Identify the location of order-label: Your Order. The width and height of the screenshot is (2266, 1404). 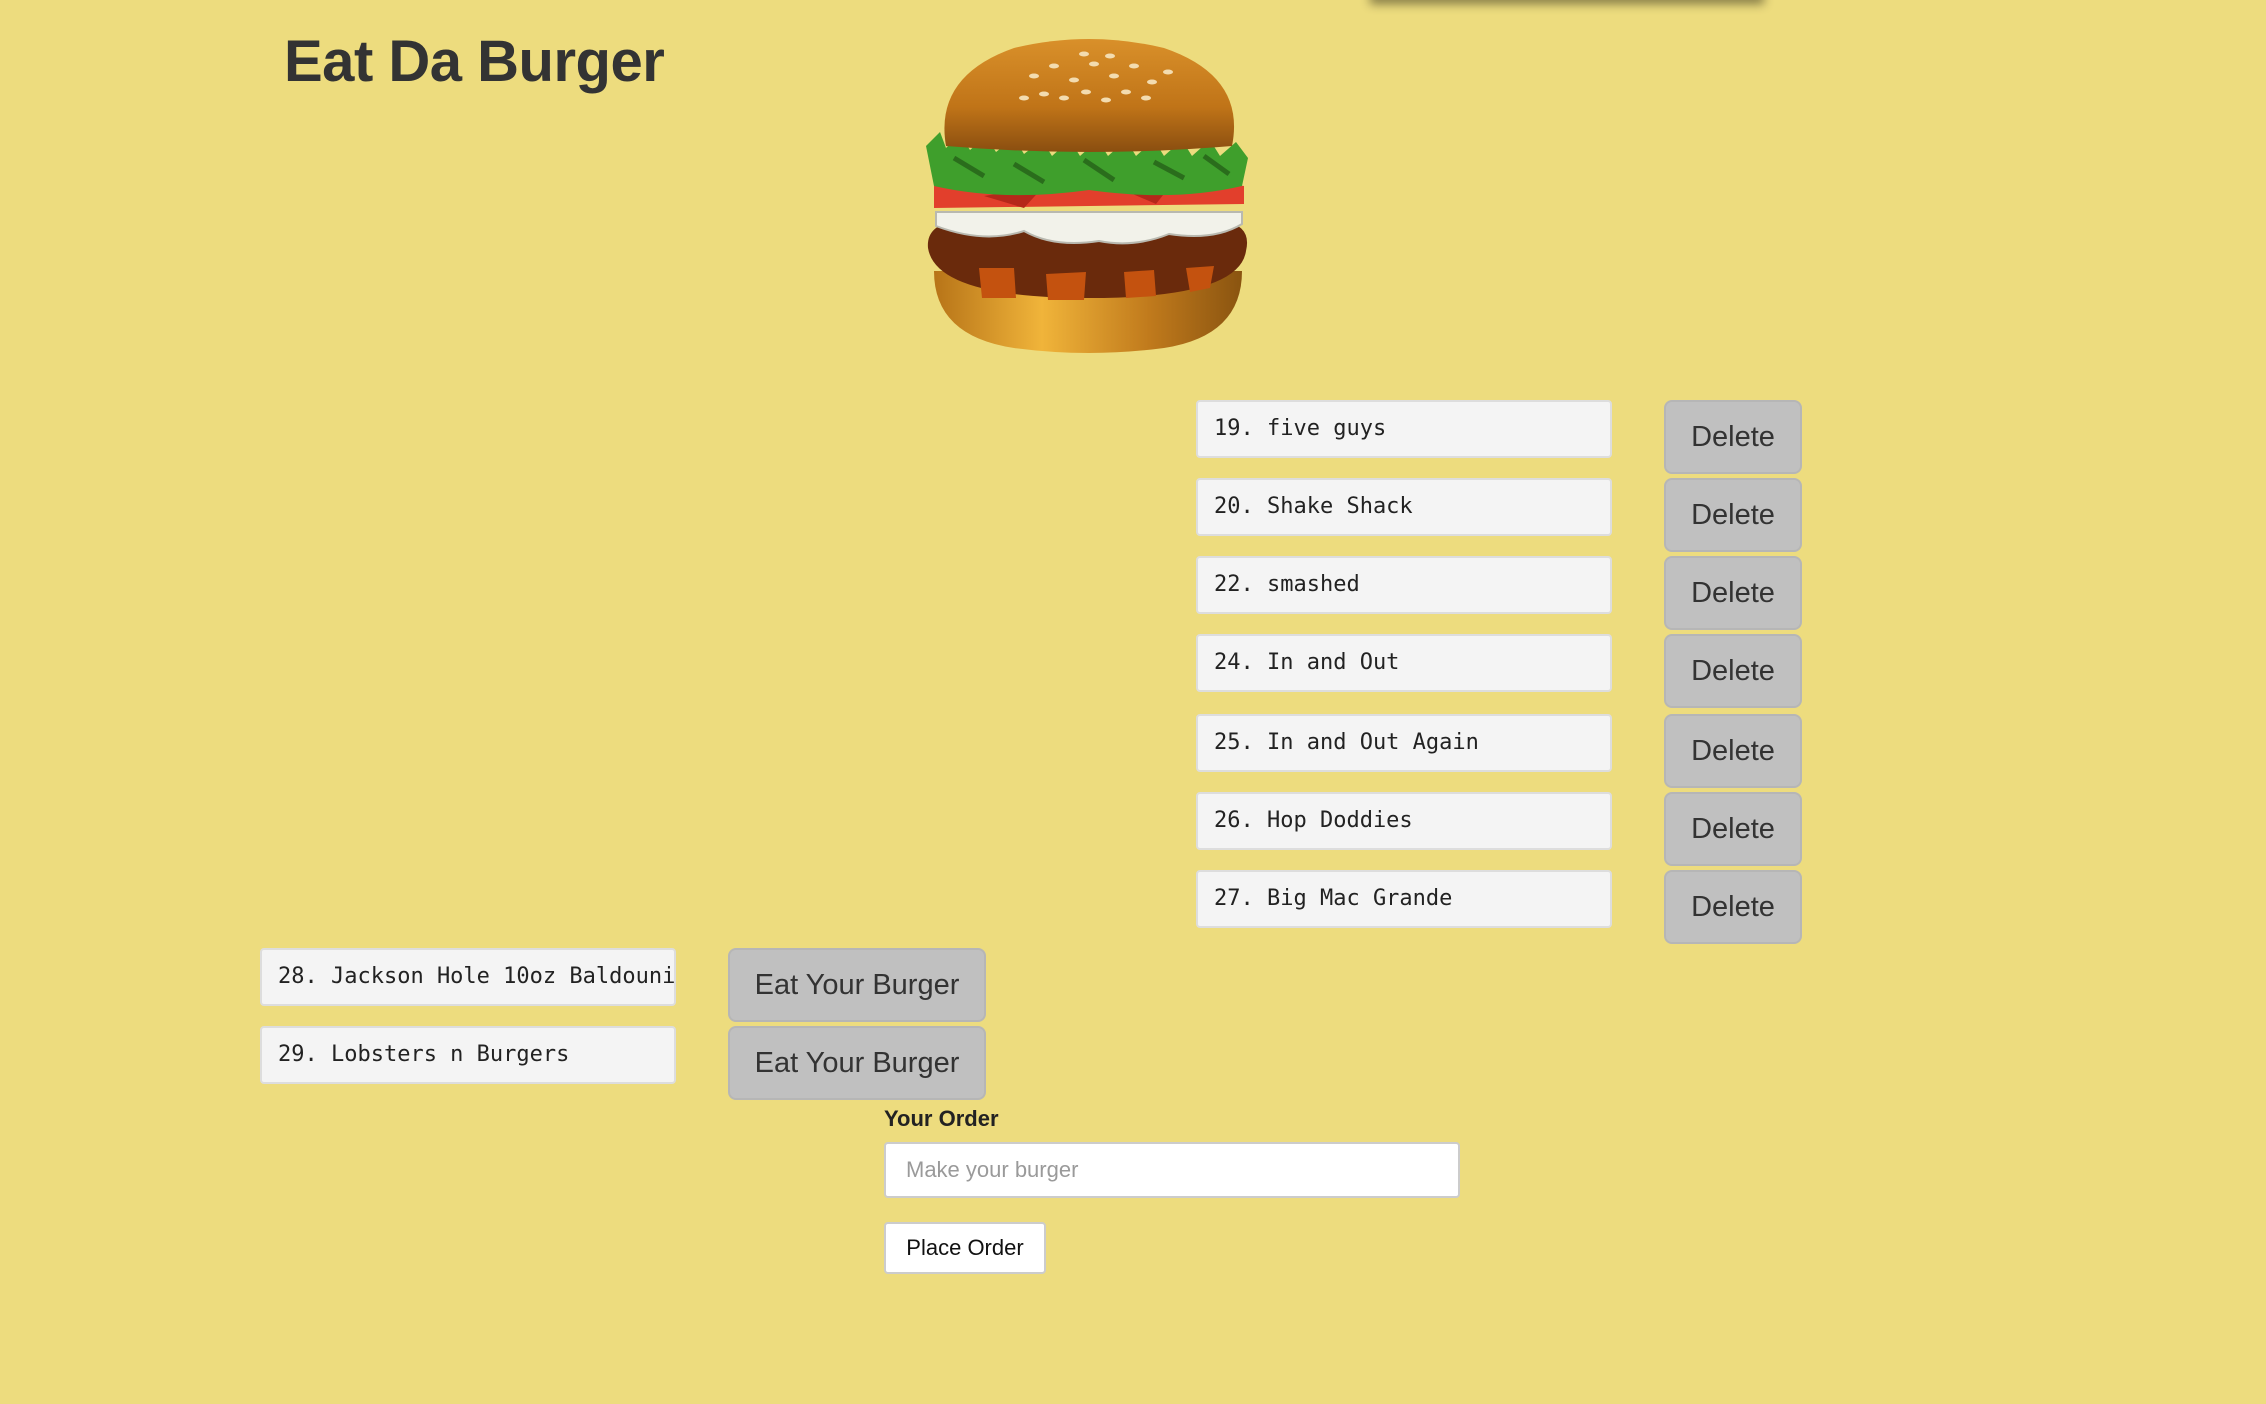
(941, 1118).